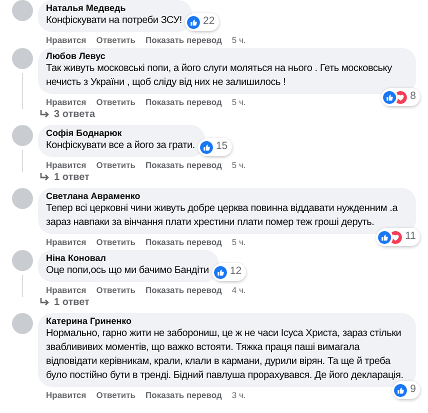  I want to click on comment-author: Ніна Коновал, so click(127, 258).